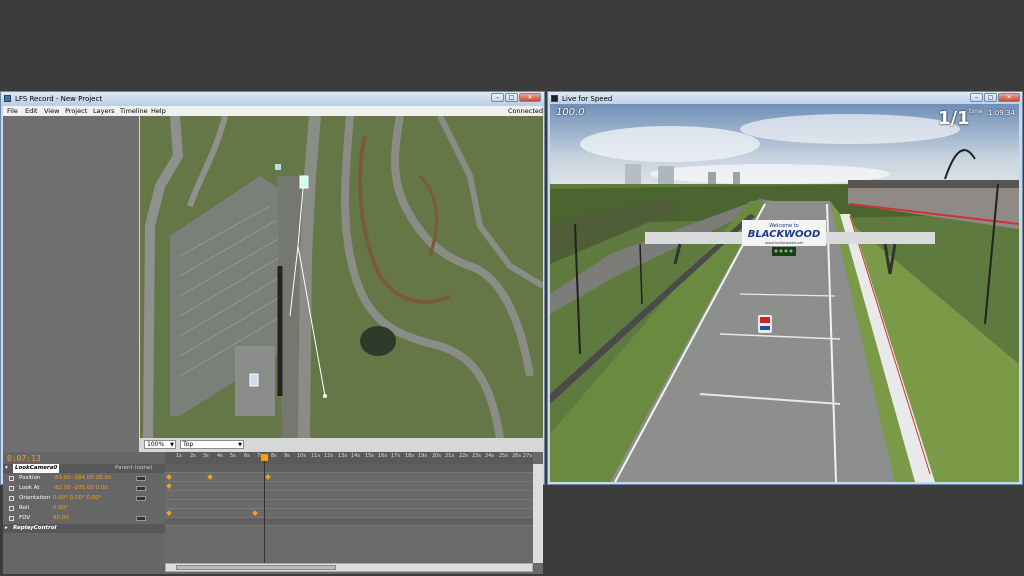 The height and width of the screenshot is (576, 1024). What do you see at coordinates (1001, 113) in the screenshot?
I see `lap-time: 1:09.34` at bounding box center [1001, 113].